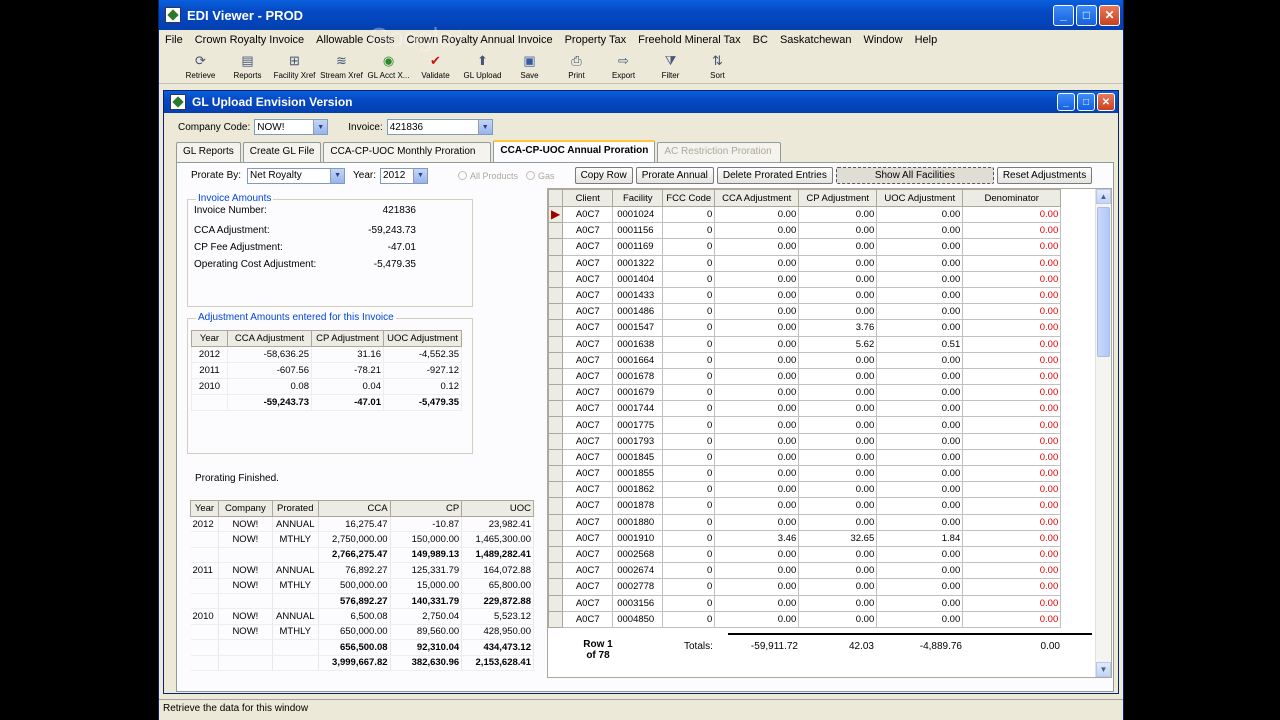 The height and width of the screenshot is (720, 1280). Describe the element at coordinates (439, 127) in the screenshot. I see `invoice-select: 421836 ▼` at that location.